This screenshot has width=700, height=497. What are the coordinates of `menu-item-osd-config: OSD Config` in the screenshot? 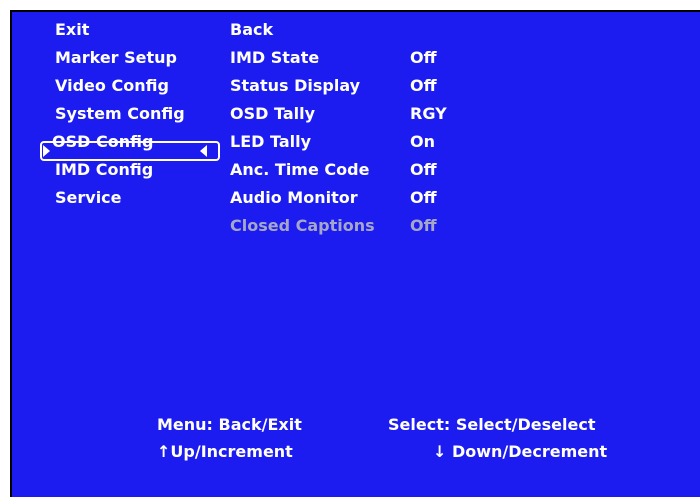 It's located at (102, 142).